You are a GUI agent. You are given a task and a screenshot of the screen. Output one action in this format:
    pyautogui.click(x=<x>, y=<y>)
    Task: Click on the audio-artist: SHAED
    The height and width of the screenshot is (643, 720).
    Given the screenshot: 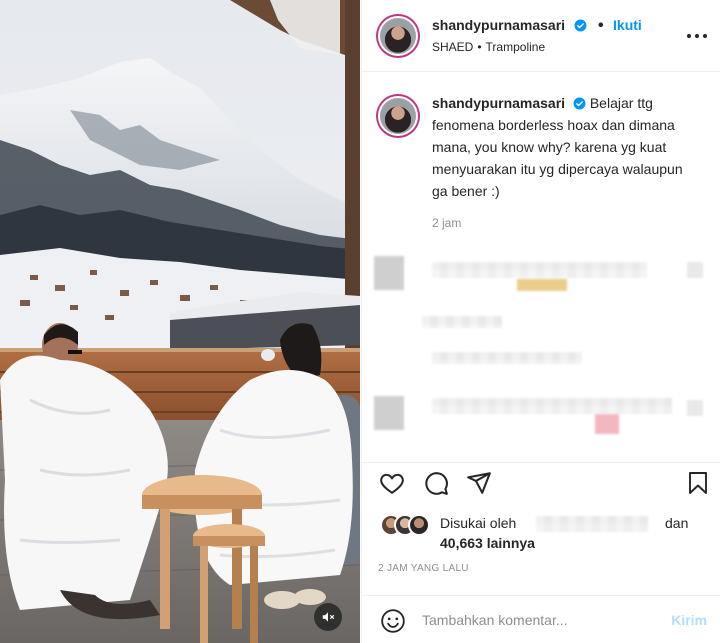 What is the action you would take?
    pyautogui.click(x=452, y=47)
    